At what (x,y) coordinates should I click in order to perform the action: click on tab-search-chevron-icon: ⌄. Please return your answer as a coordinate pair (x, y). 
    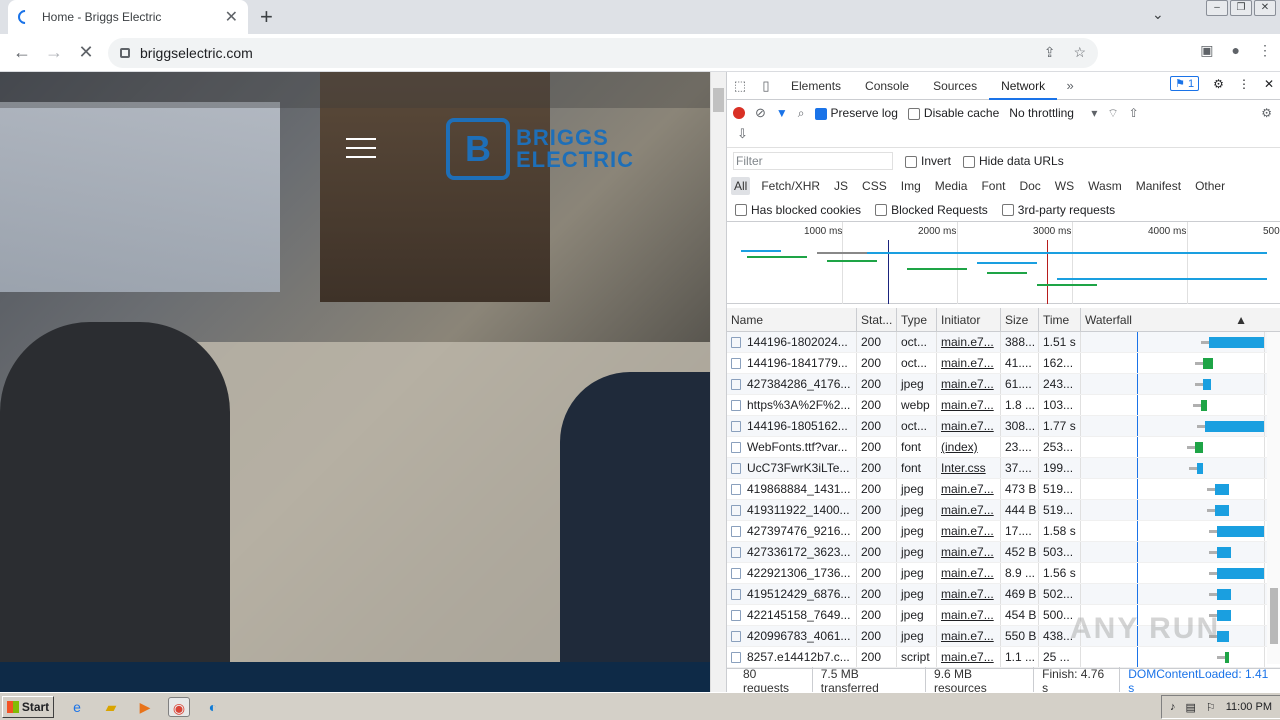
    Looking at the image, I should click on (1158, 14).